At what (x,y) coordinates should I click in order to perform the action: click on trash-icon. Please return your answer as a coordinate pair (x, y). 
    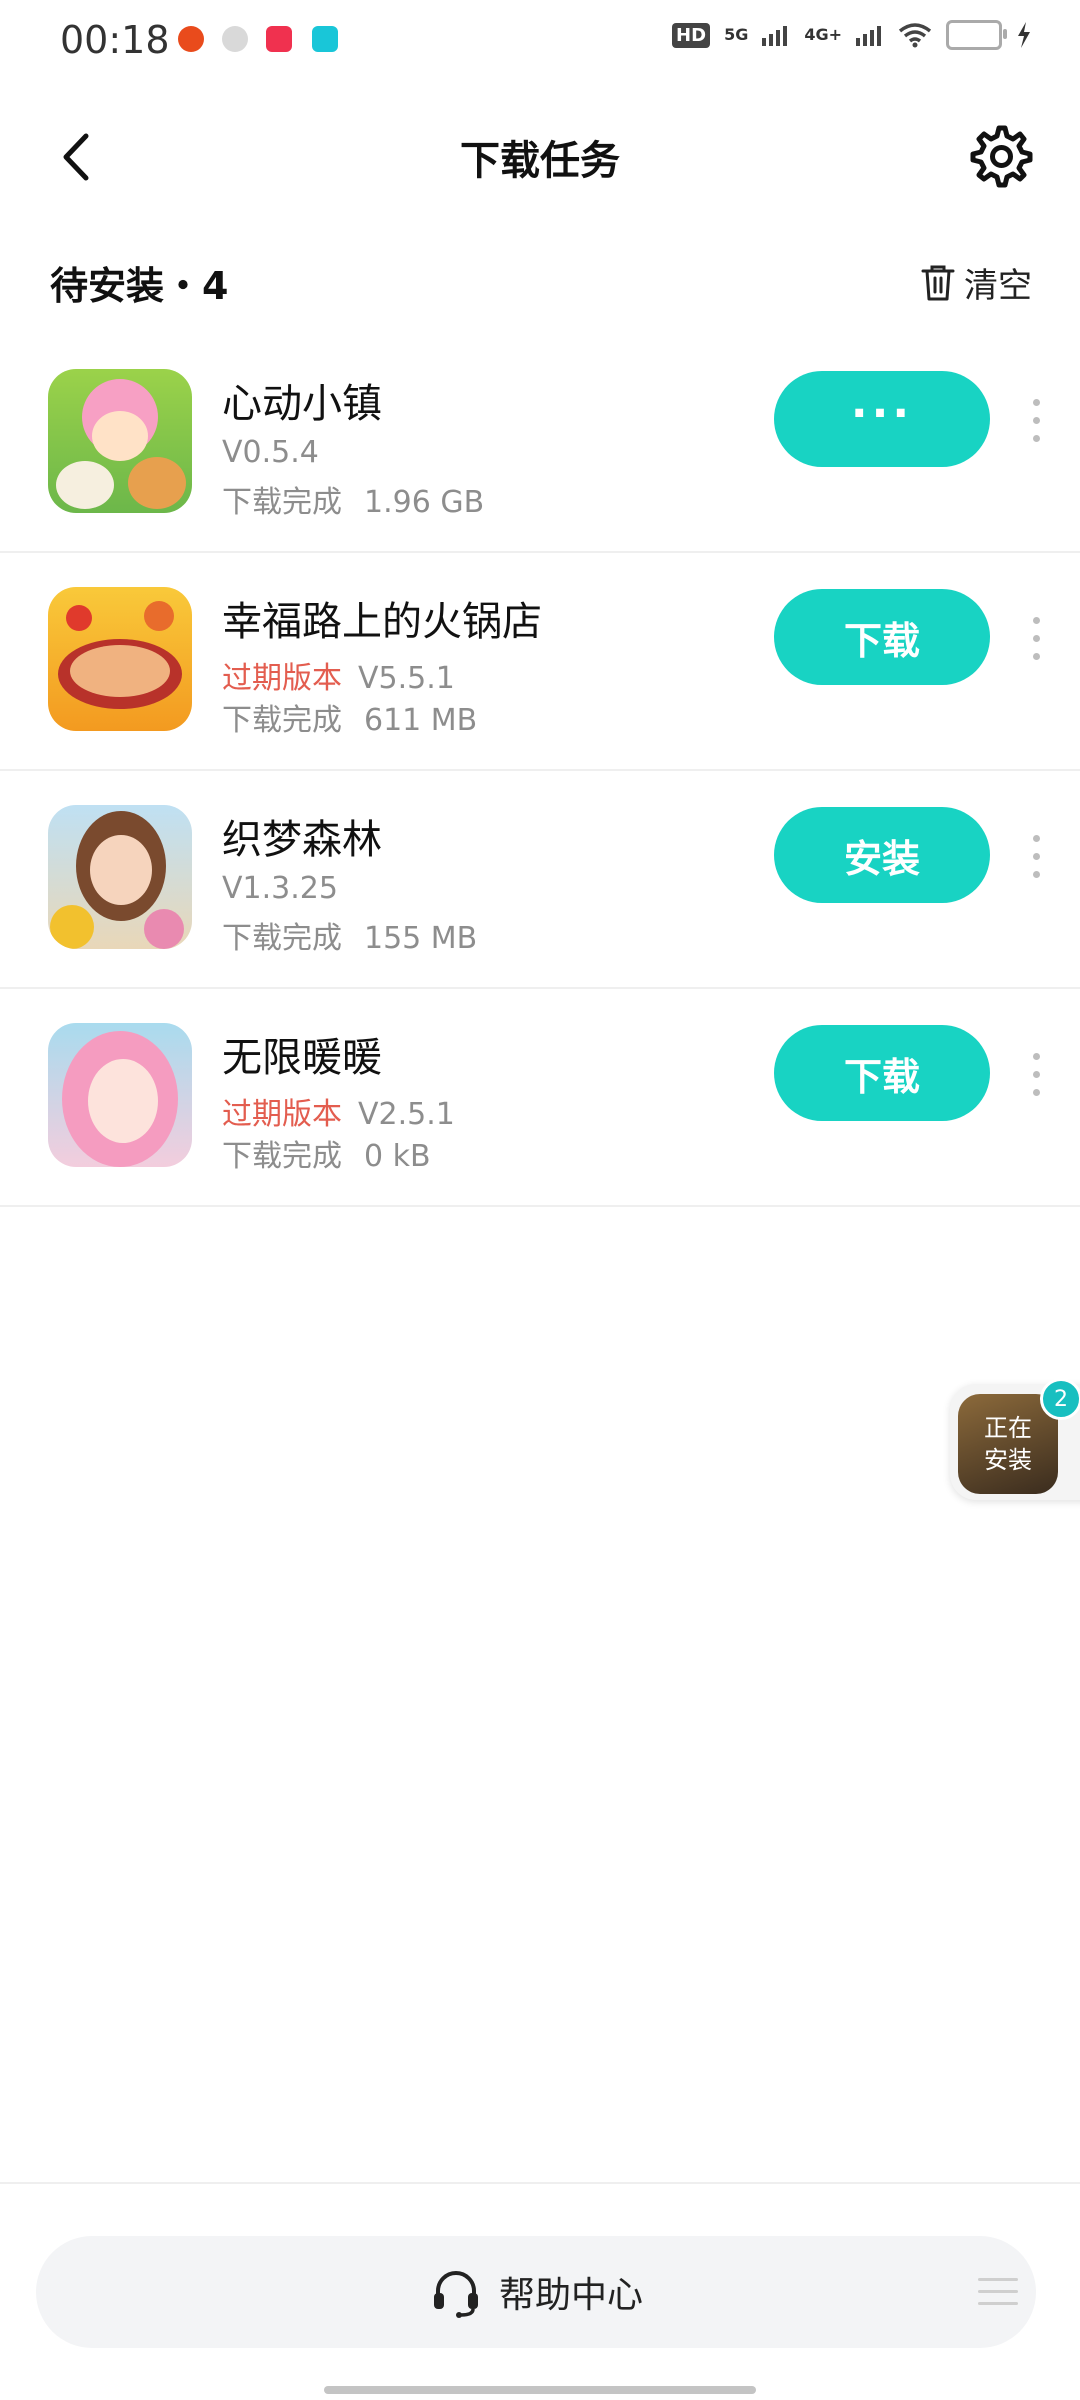
    Looking at the image, I should click on (938, 282).